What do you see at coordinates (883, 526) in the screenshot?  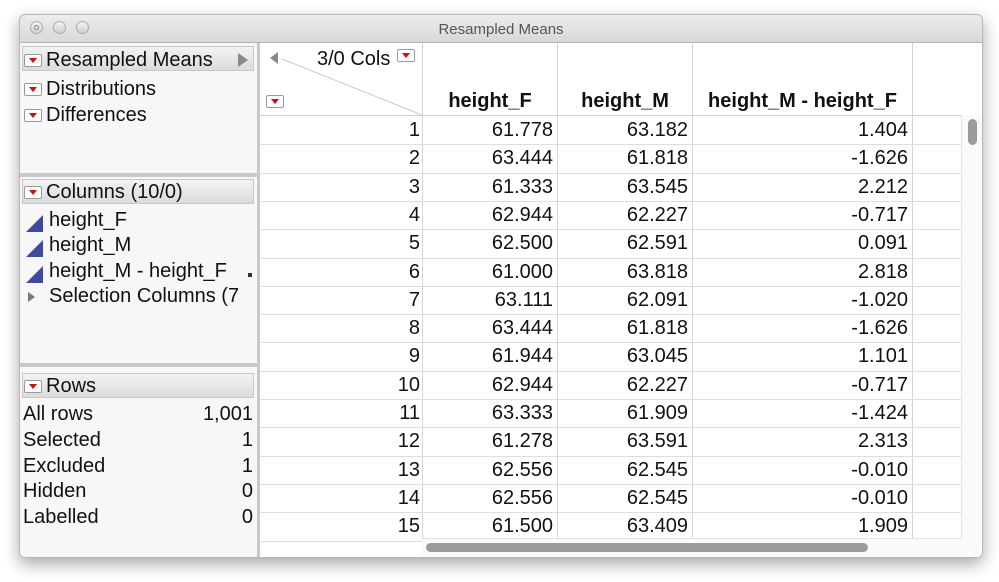 I see `height-diff-cell: 1.909` at bounding box center [883, 526].